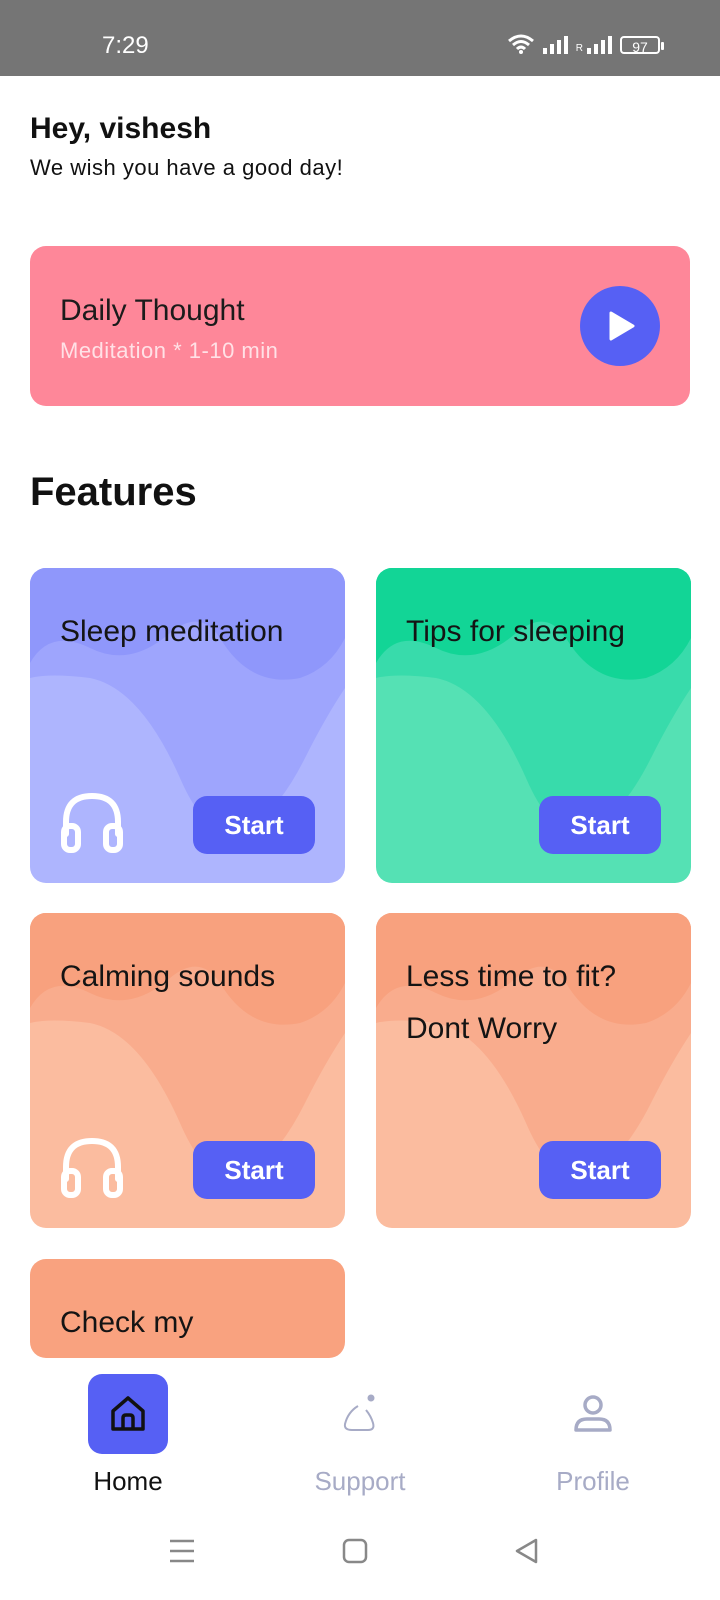  Describe the element at coordinates (172, 631) in the screenshot. I see `card-title: Sleep meditation` at that location.